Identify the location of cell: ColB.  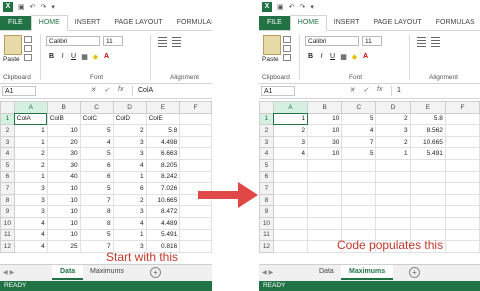
(63, 119).